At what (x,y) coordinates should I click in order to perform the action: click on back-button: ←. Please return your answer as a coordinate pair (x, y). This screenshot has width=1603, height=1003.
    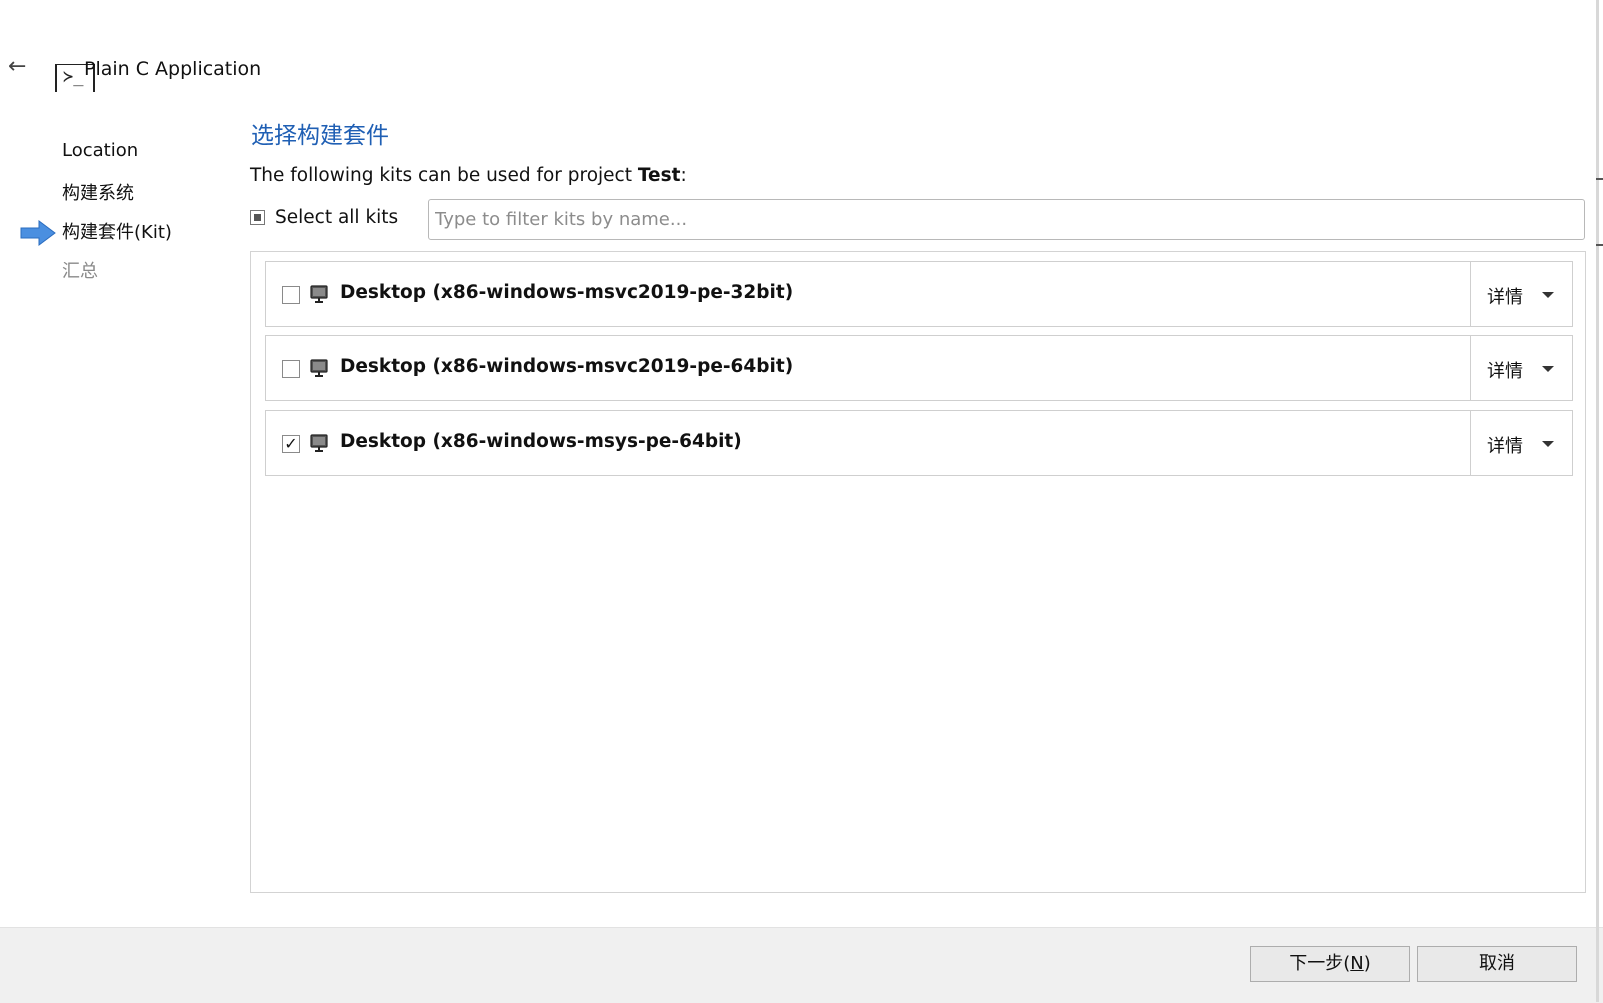
    Looking at the image, I should click on (20, 67).